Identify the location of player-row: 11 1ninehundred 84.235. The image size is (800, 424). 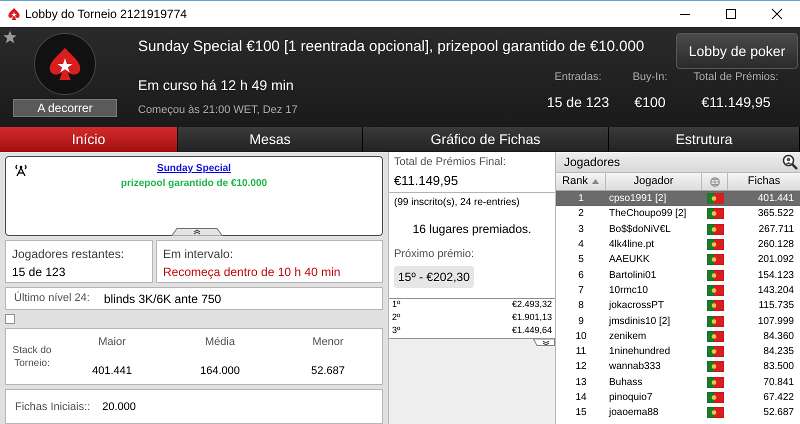
(678, 352).